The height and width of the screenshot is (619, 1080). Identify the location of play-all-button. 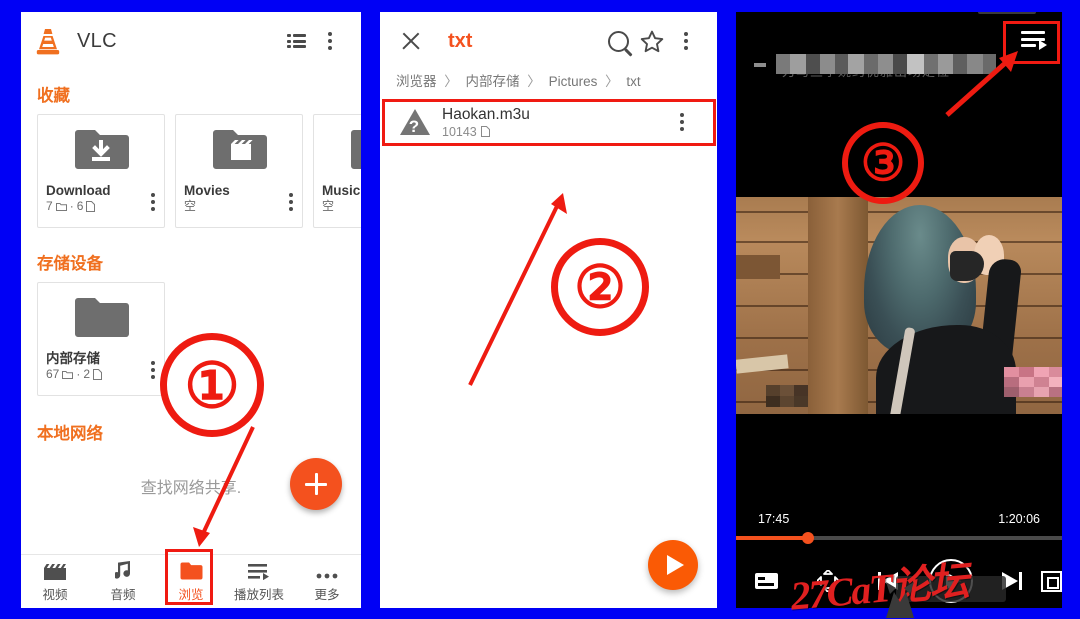
(673, 565).